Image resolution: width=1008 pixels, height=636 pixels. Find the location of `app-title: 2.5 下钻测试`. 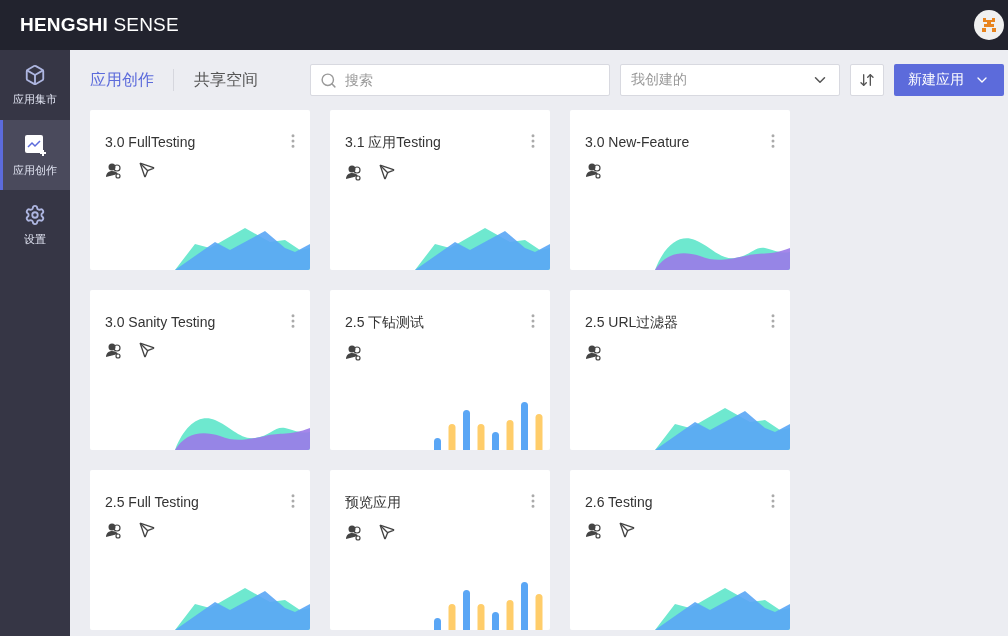

app-title: 2.5 下钻测试 is located at coordinates (385, 323).